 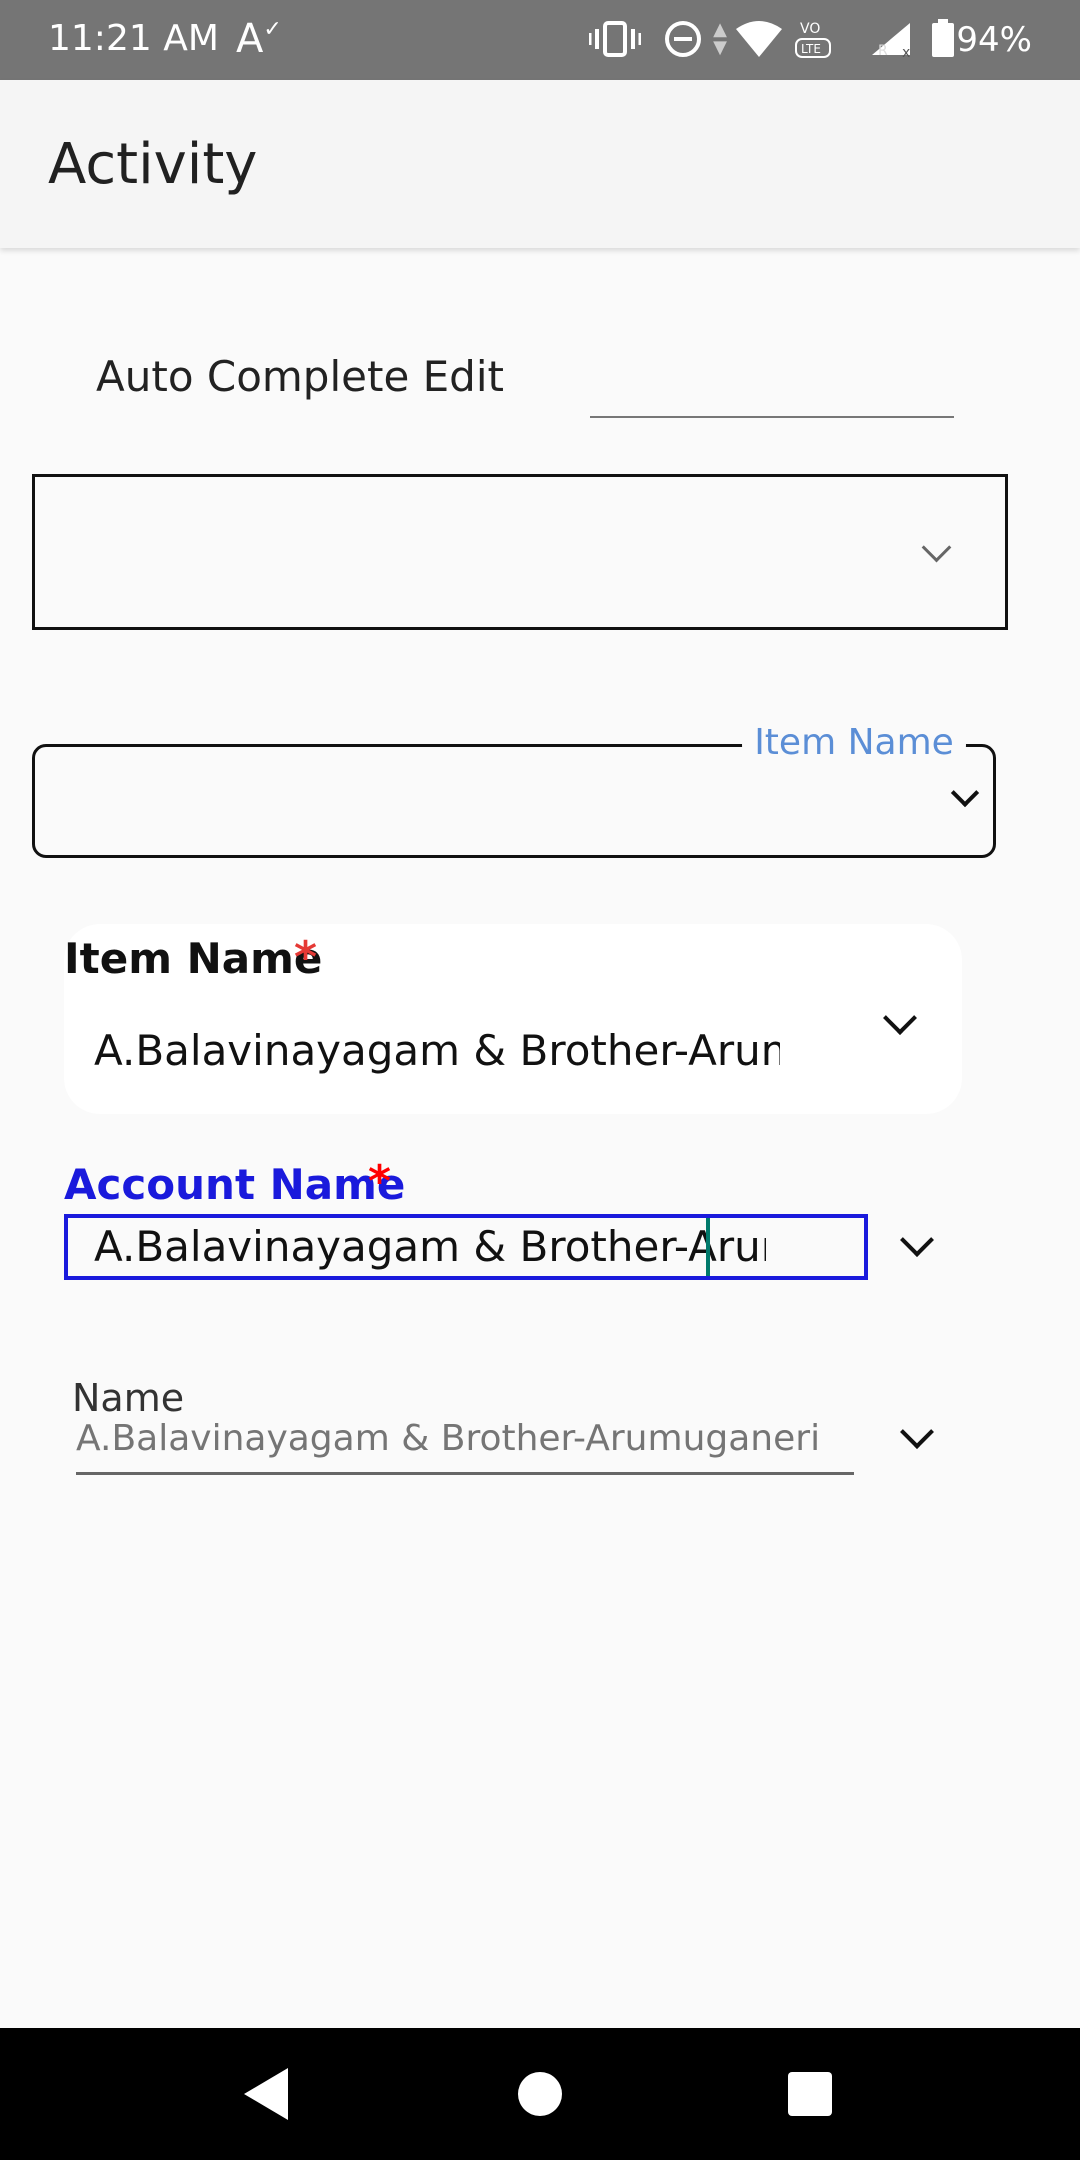 What do you see at coordinates (994, 40) in the screenshot?
I see `battery-percent: 94%` at bounding box center [994, 40].